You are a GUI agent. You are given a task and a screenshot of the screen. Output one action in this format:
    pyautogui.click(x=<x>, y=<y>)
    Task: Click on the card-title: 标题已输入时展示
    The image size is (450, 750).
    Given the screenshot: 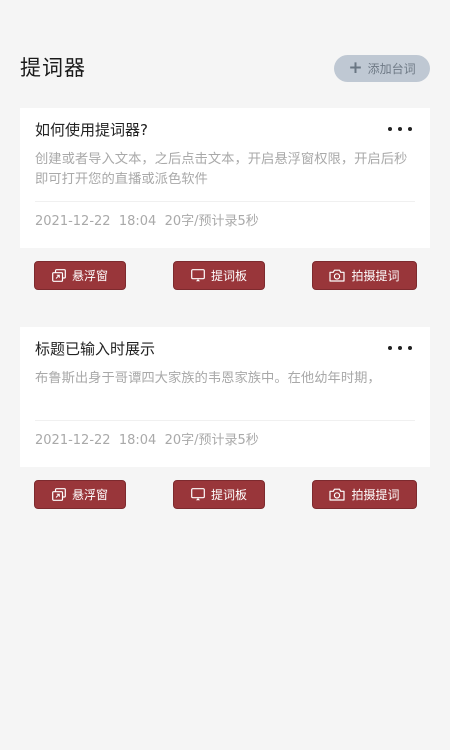 What is the action you would take?
    pyautogui.click(x=95, y=349)
    